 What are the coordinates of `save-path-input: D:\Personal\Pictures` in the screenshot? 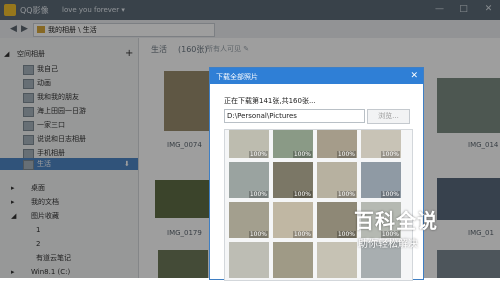 It's located at (294, 116).